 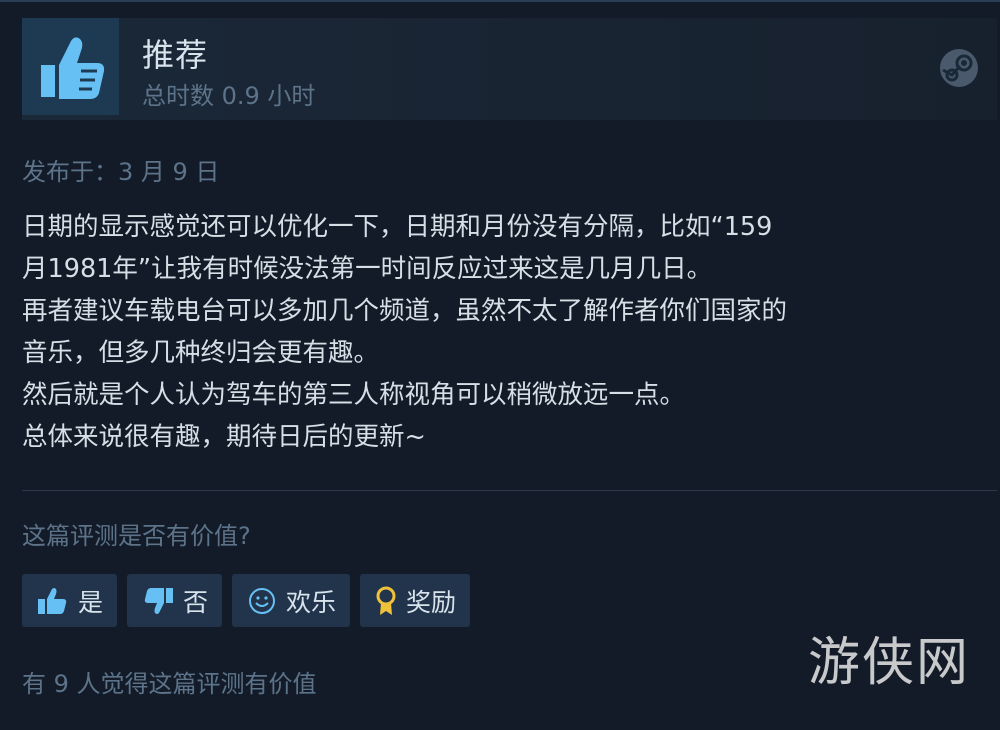 What do you see at coordinates (431, 602) in the screenshot?
I see `award-label: 奖励` at bounding box center [431, 602].